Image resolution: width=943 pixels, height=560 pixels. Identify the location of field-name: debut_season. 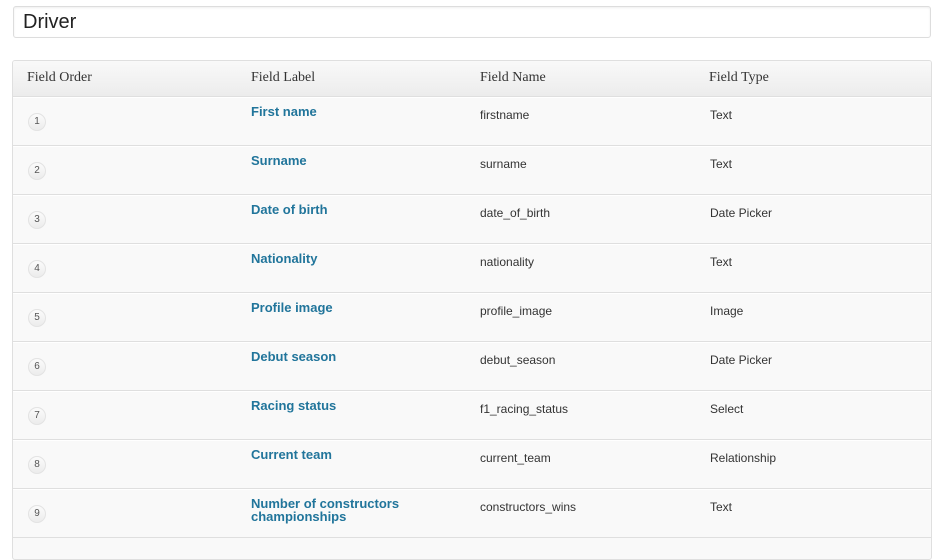
(518, 360).